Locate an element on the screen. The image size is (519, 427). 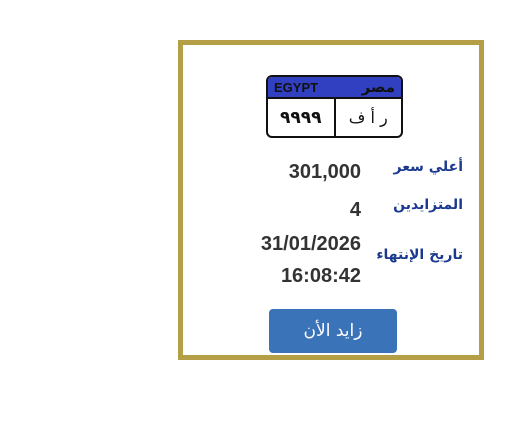
bid-now-button: زايد الأن is located at coordinates (333, 331).